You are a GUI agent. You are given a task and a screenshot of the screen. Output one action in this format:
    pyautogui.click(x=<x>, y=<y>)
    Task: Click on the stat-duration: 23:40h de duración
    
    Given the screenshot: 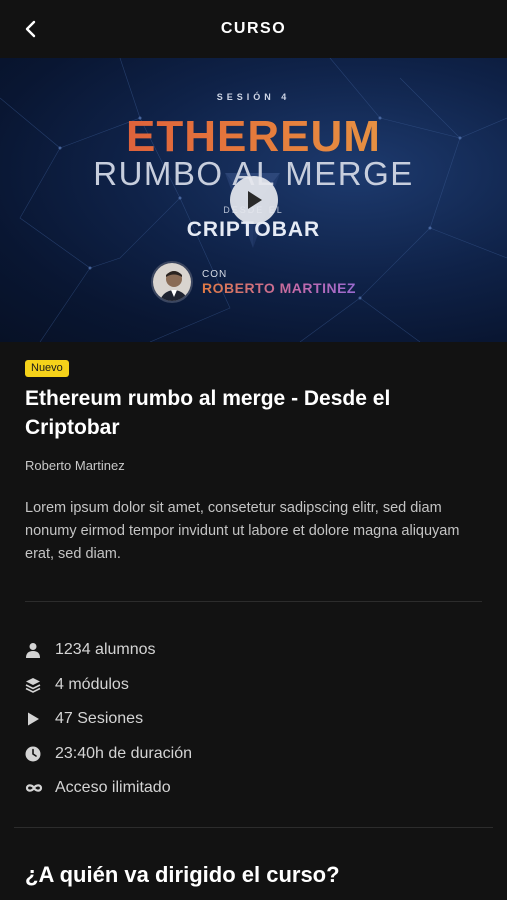 What is the action you would take?
    pyautogui.click(x=225, y=754)
    